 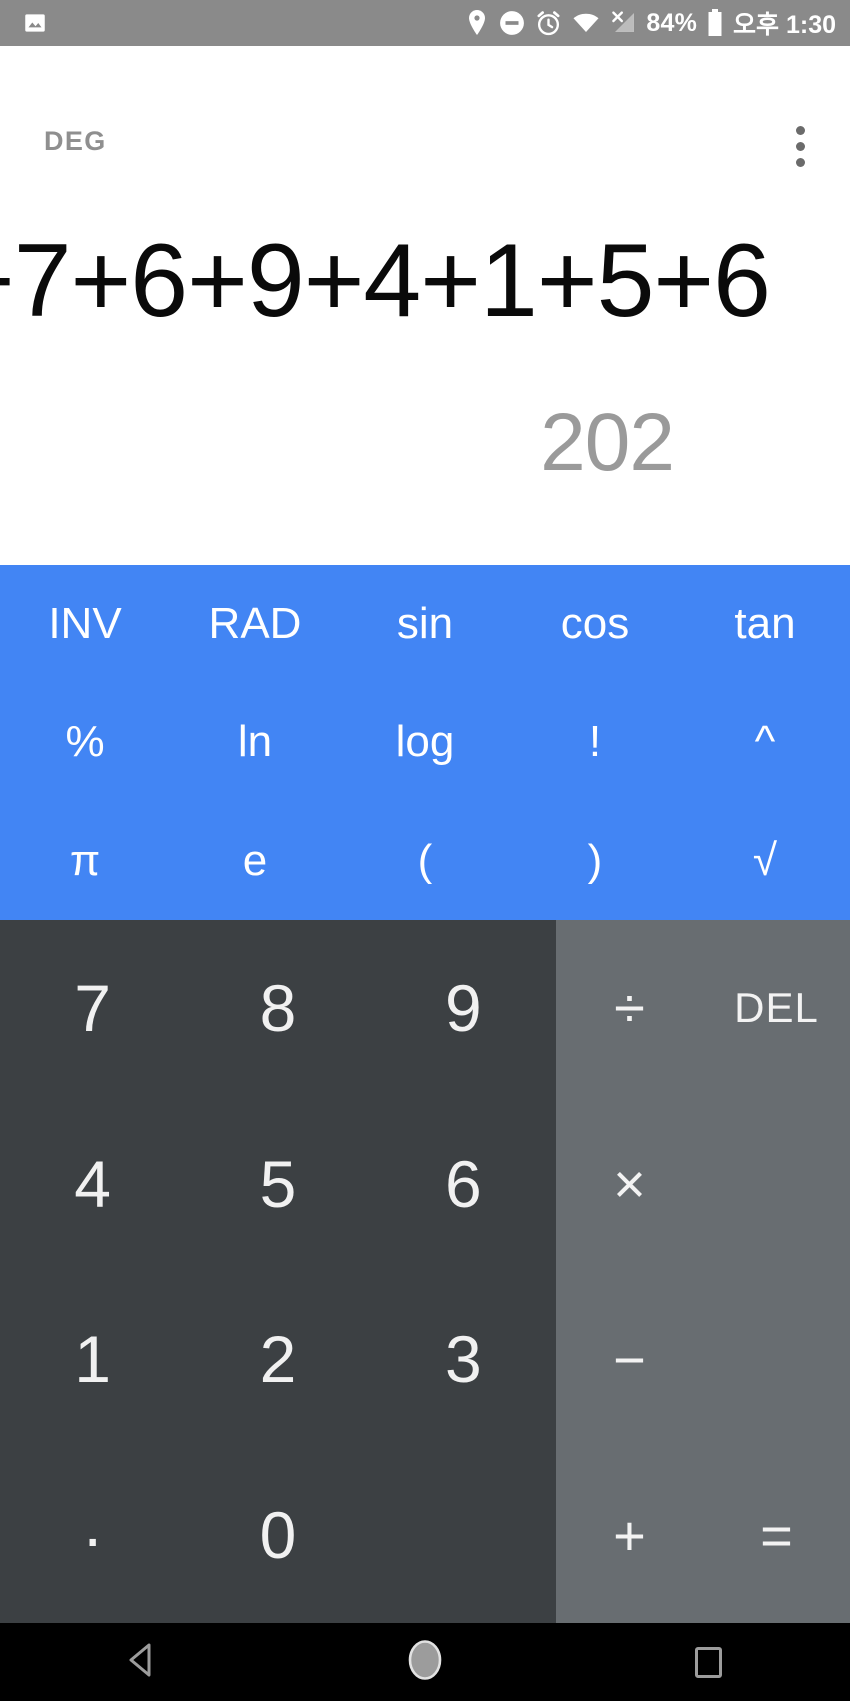 I want to click on battery-percent-label: 84%, so click(x=672, y=22).